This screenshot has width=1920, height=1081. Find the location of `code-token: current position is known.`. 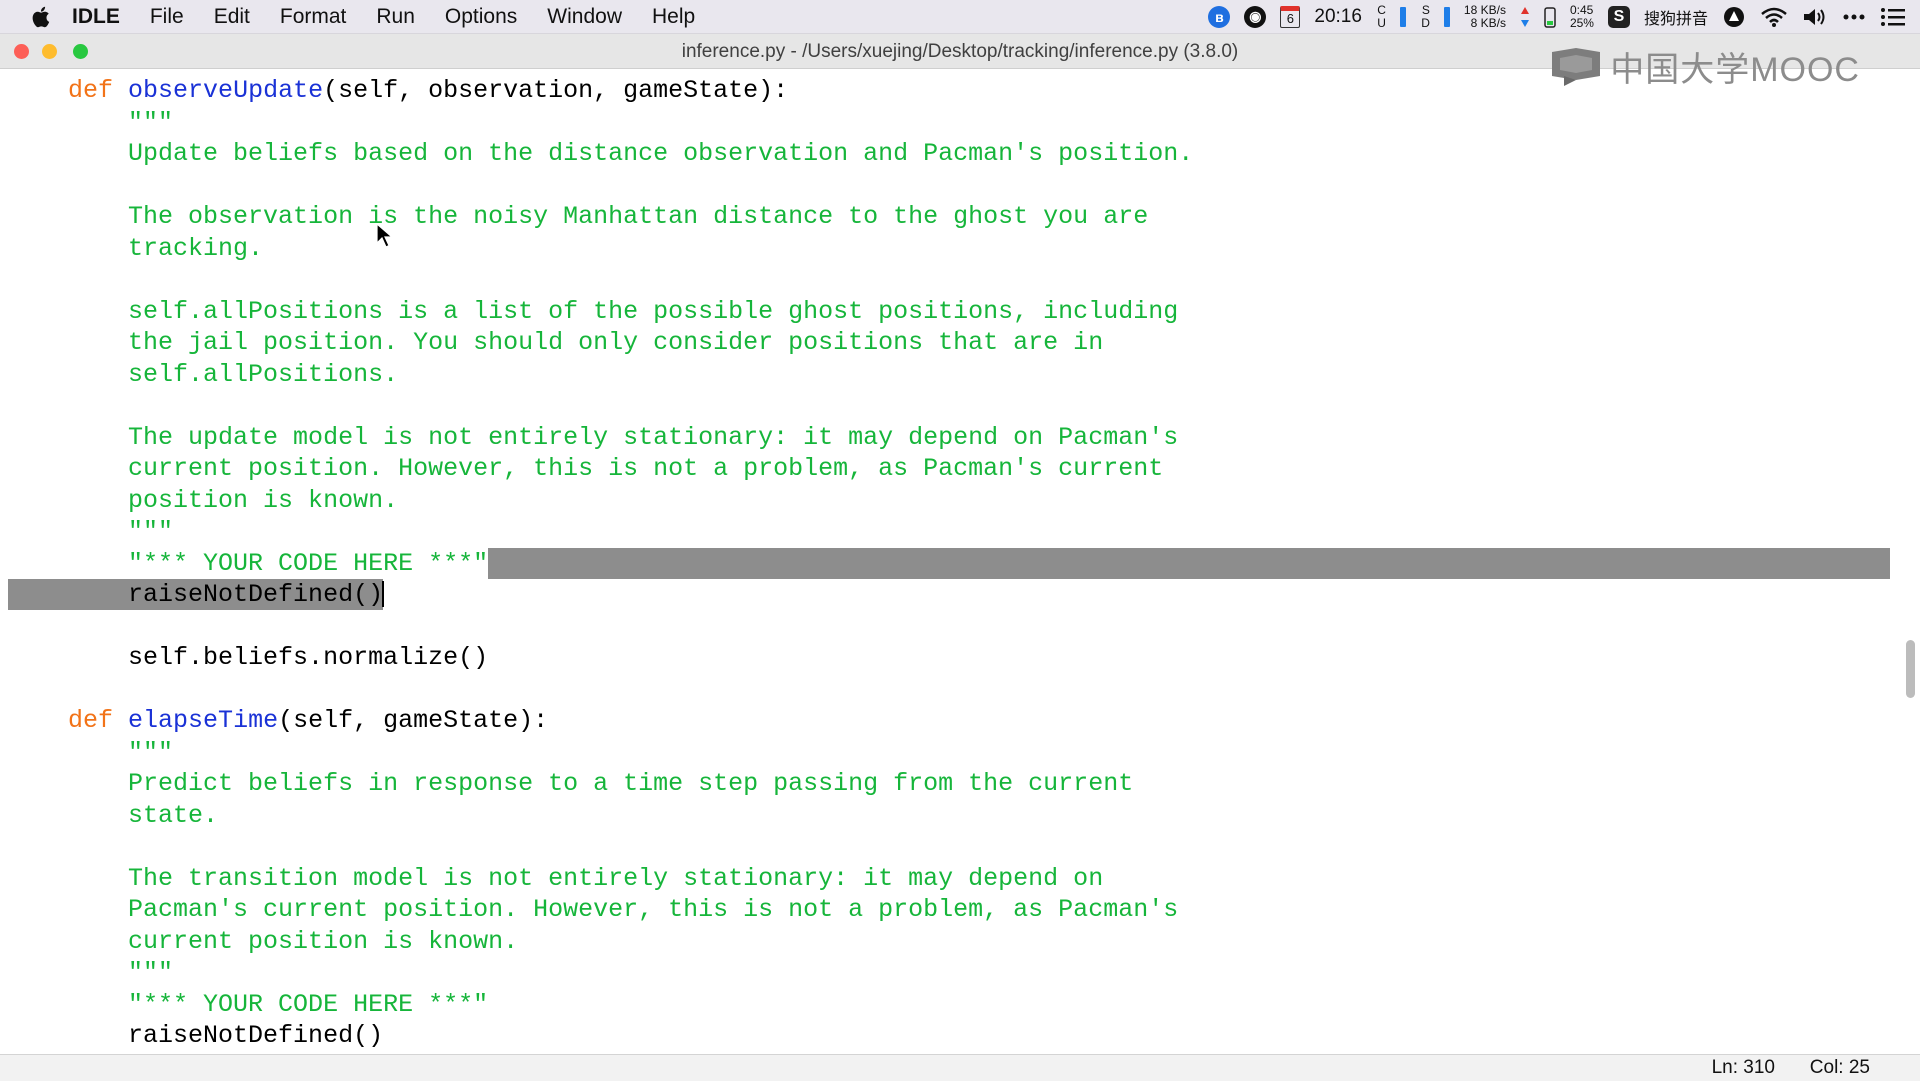

code-token: current position is known. is located at coordinates (323, 941).